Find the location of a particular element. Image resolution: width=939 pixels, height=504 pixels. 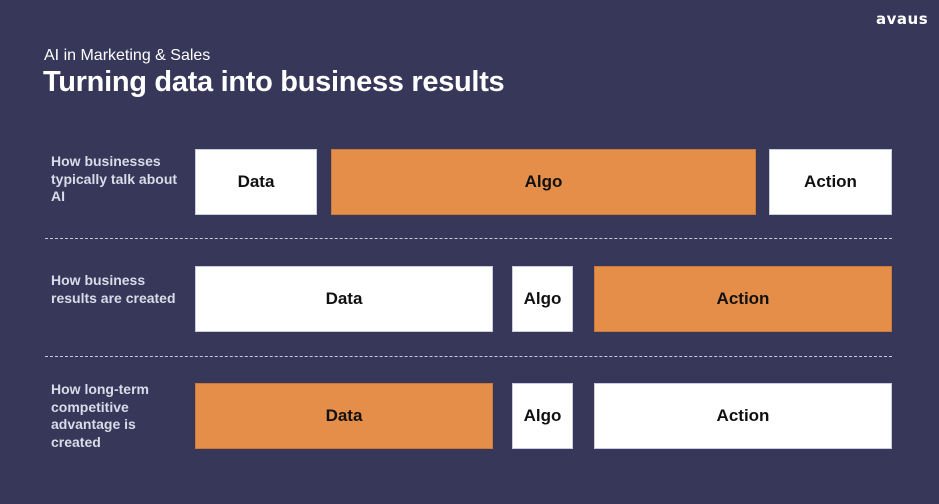

row-label: How businesses typically talk about AI is located at coordinates (114, 178).